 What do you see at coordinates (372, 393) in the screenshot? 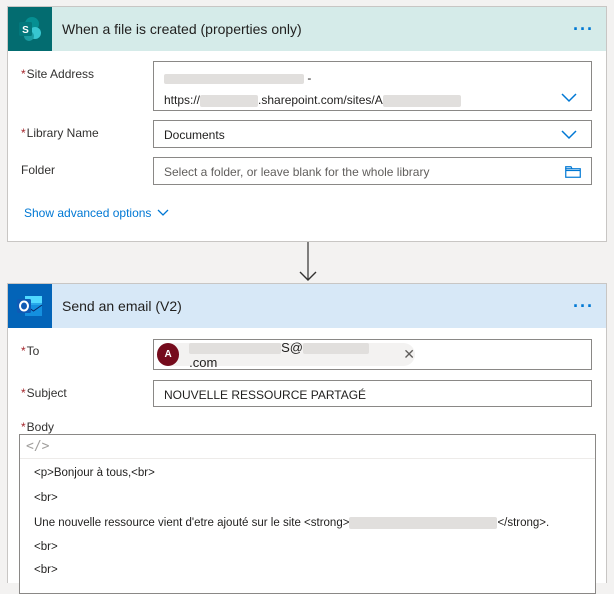
I see `subject-input: NOUVELLE RESSOURCE PARTAGÉ` at bounding box center [372, 393].